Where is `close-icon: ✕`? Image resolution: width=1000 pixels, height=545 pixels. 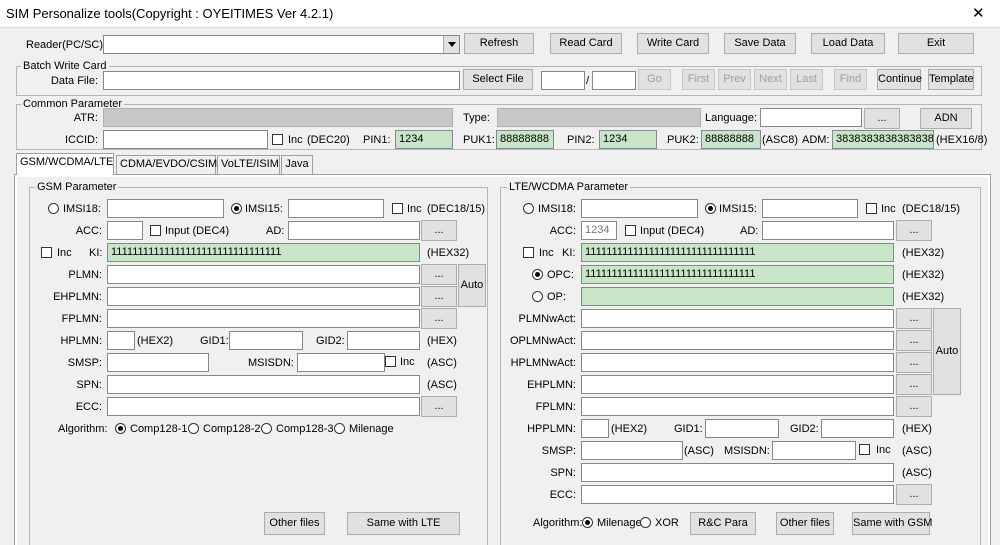 close-icon: ✕ is located at coordinates (978, 13).